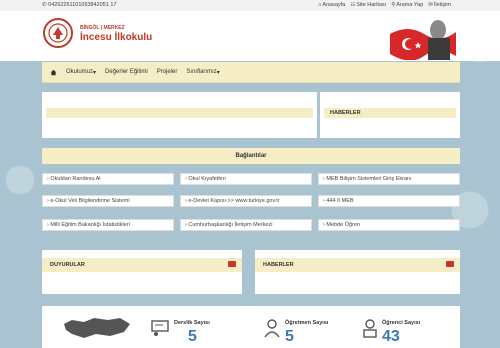 This screenshot has width=500, height=348. I want to click on top-link-home: ⌂ Anasayfa, so click(331, 5).